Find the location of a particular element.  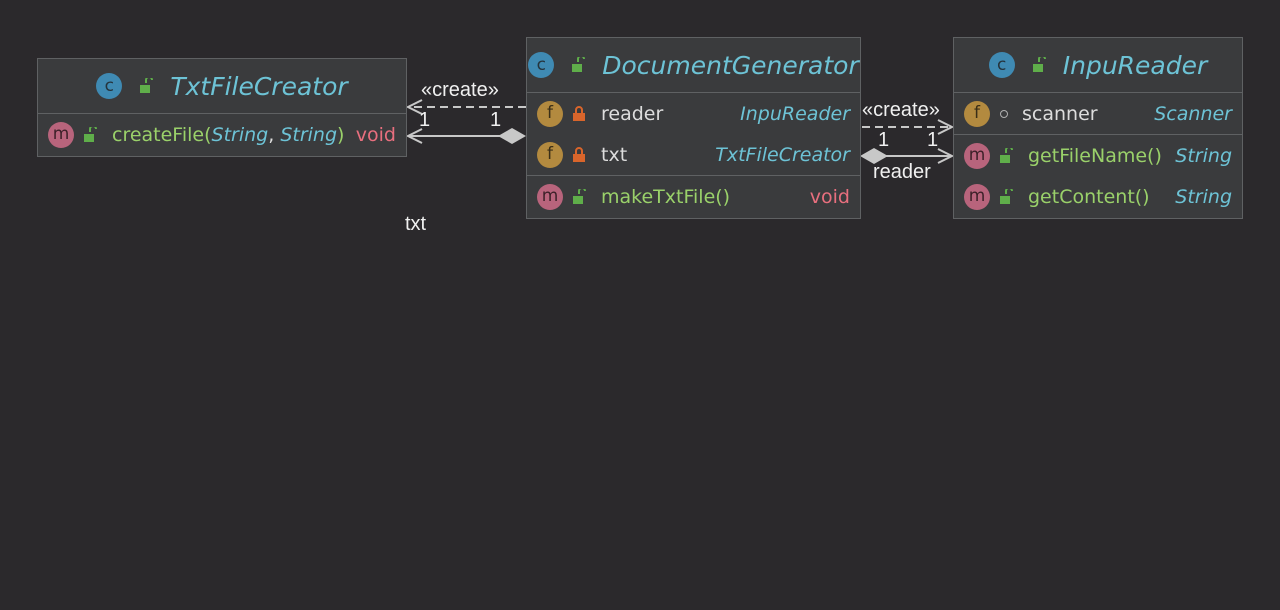

multiplicity-txt-source: 1 is located at coordinates (496, 120).